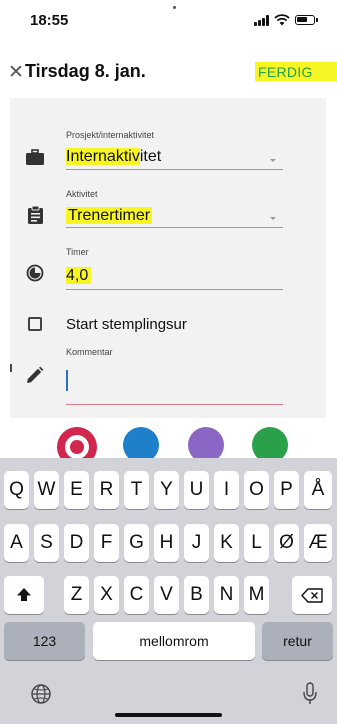  Describe the element at coordinates (150, 156) in the screenshot. I see `project-value-rest: itet` at that location.